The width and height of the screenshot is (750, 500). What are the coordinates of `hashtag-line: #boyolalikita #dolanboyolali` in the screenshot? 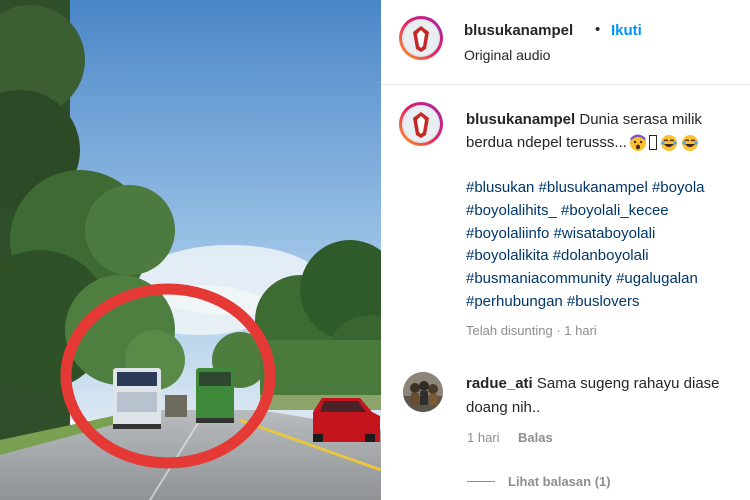 It's located at (608, 256).